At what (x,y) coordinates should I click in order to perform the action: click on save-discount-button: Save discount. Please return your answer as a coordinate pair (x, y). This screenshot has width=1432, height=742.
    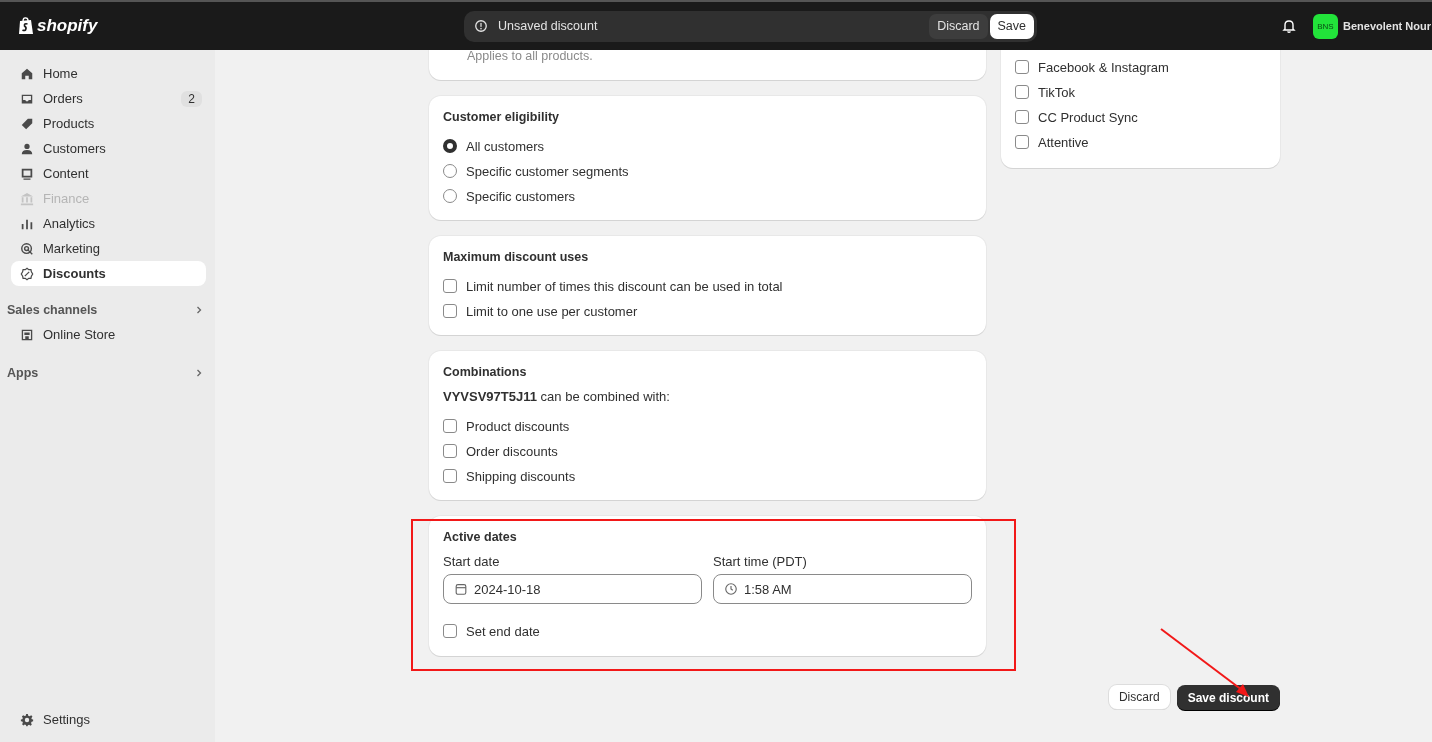
    Looking at the image, I should click on (1228, 697).